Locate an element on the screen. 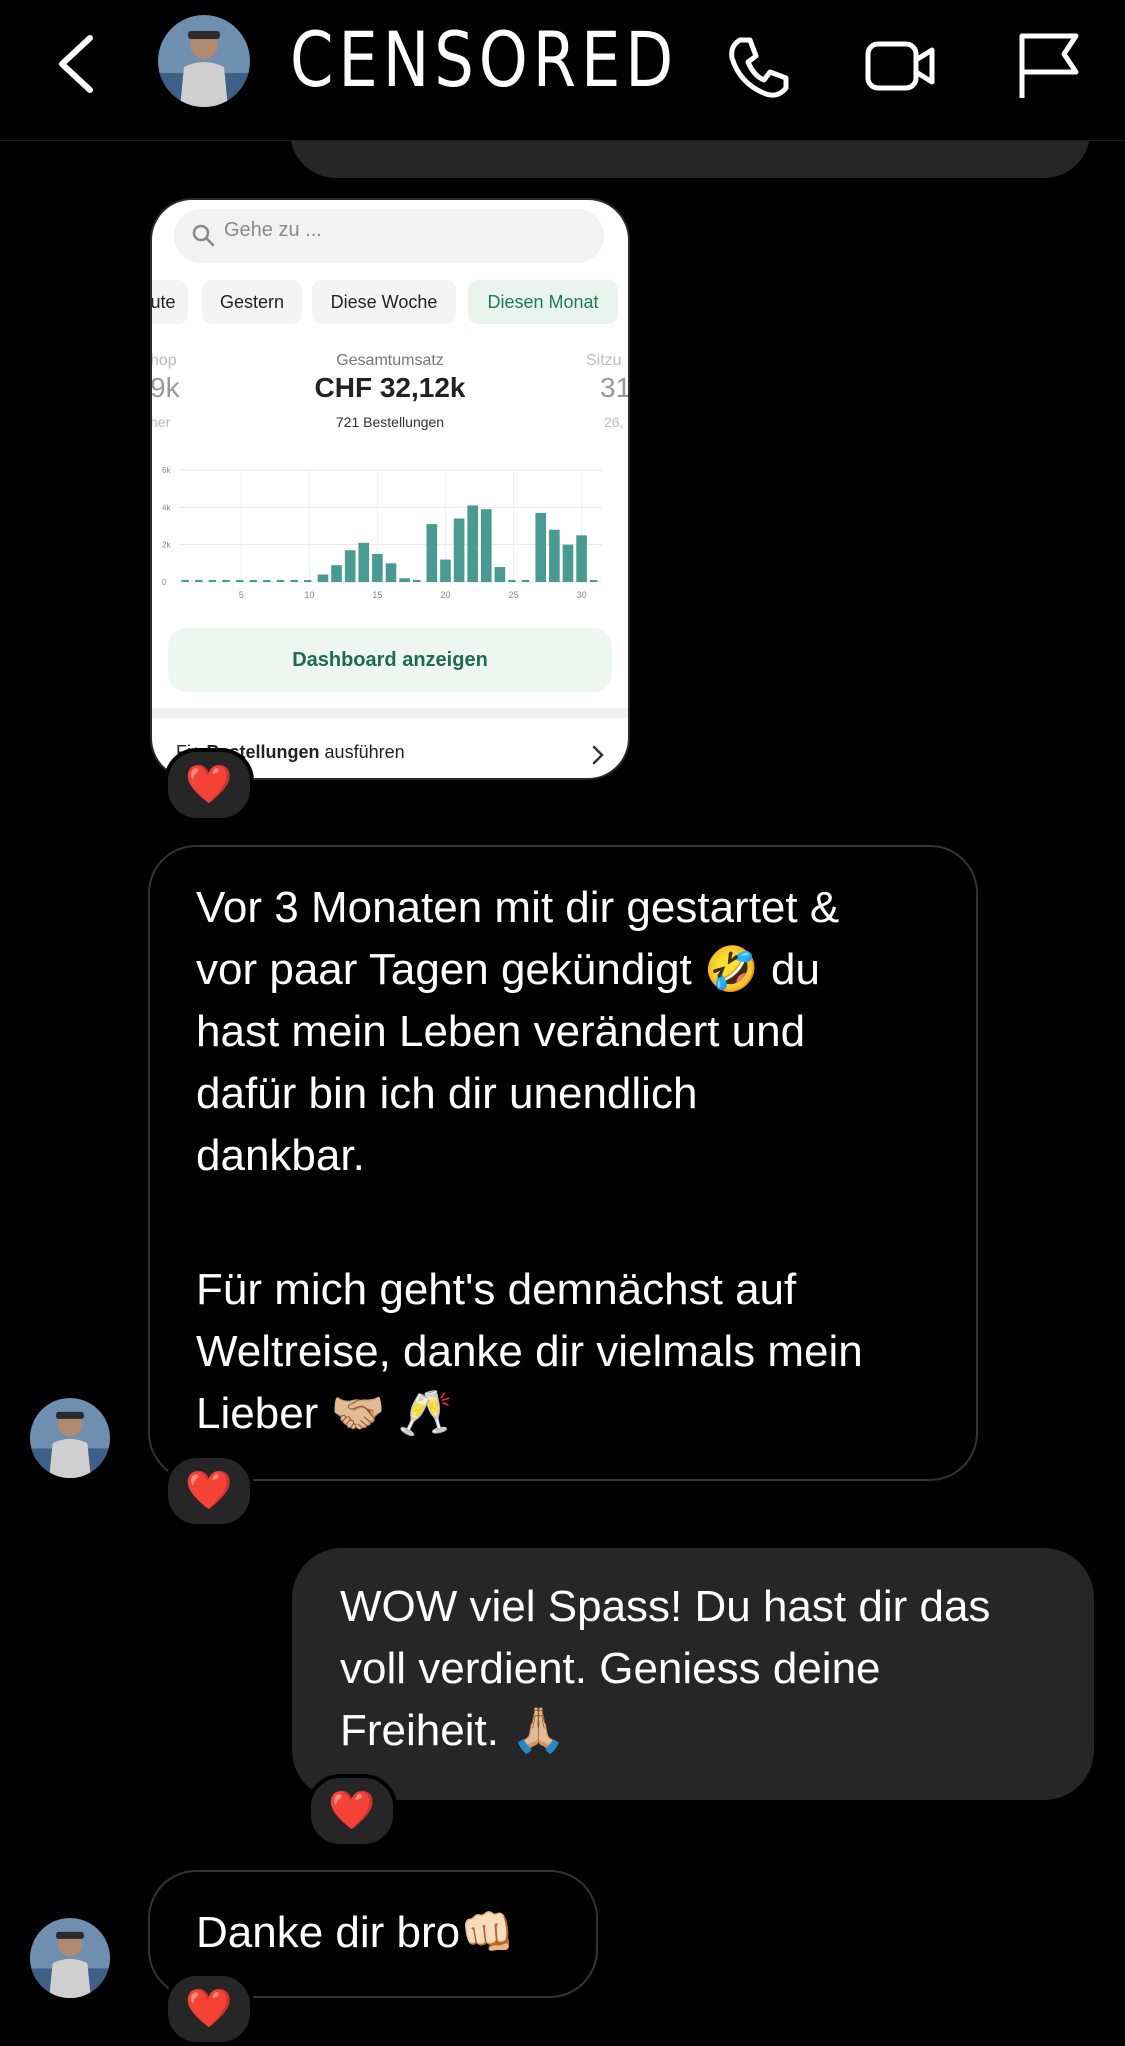 The width and height of the screenshot is (1125, 2046). metric-right-sub: 26, is located at coordinates (614, 422).